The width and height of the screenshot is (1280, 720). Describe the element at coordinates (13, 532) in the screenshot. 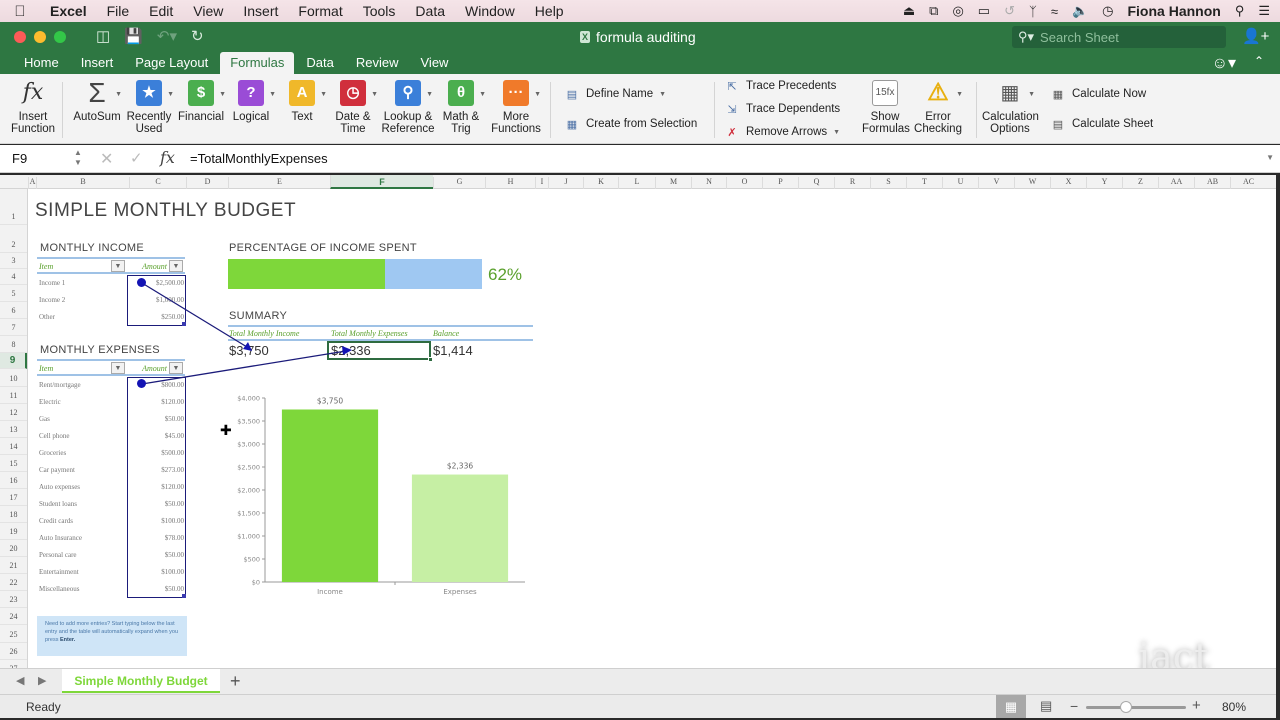

I see `row-header: 19` at that location.